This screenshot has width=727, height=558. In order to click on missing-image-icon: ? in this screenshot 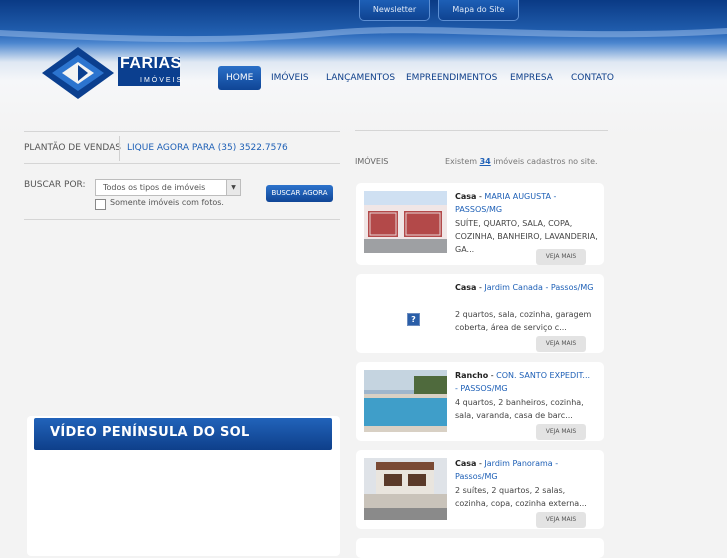, I will do `click(413, 319)`.